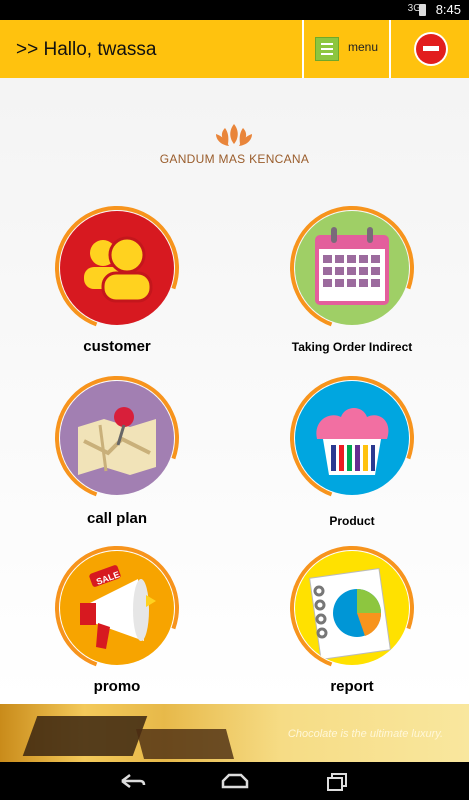  I want to click on tile-label: customer, so click(117, 346).